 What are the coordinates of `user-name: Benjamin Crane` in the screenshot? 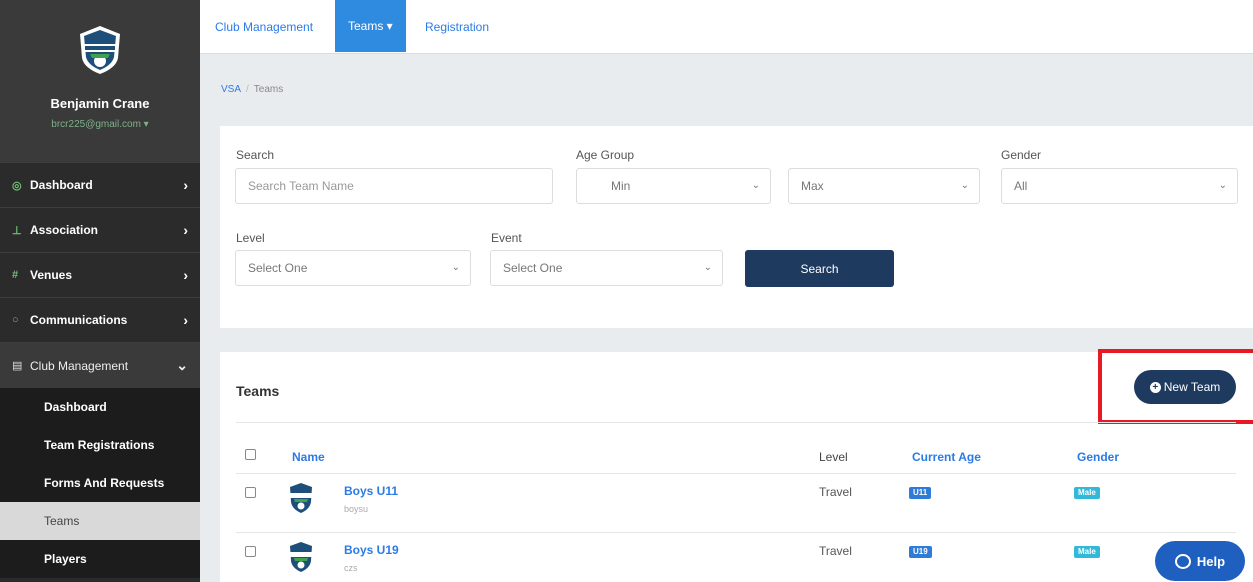 It's located at (100, 103).